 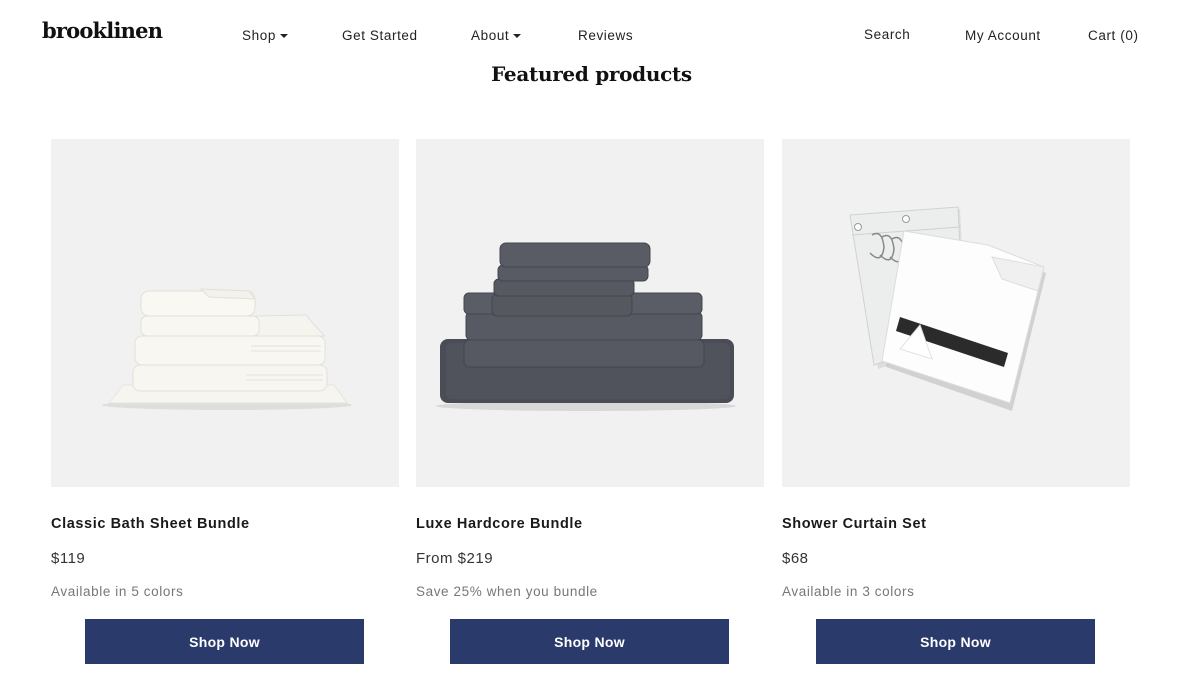 What do you see at coordinates (591, 74) in the screenshot?
I see `section-title: Featured products` at bounding box center [591, 74].